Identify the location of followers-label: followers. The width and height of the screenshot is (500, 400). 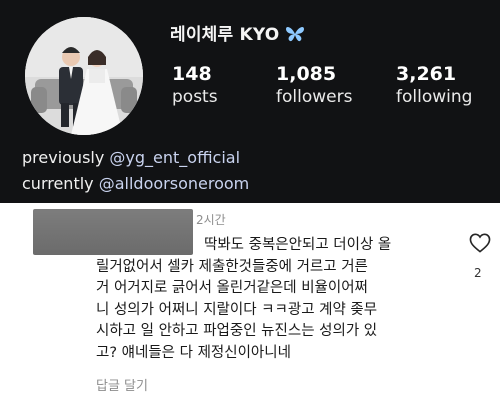
(314, 97).